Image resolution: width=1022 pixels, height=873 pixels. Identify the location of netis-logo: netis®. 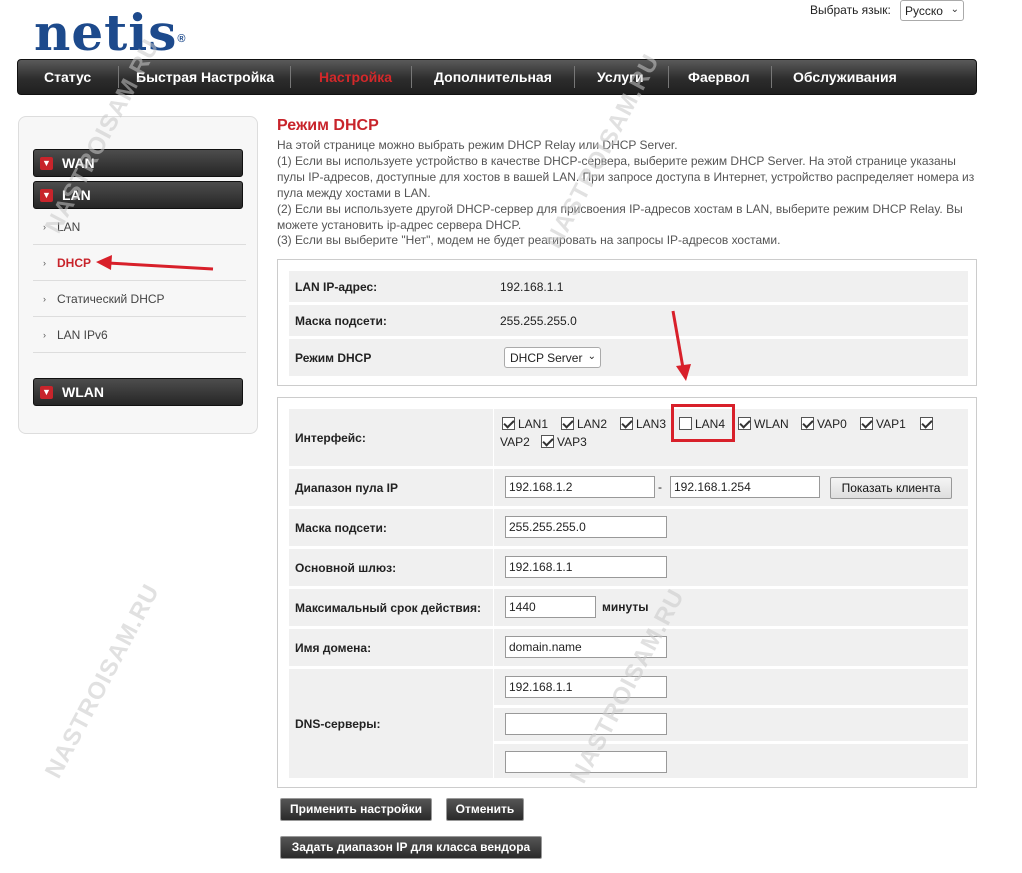
(110, 32).